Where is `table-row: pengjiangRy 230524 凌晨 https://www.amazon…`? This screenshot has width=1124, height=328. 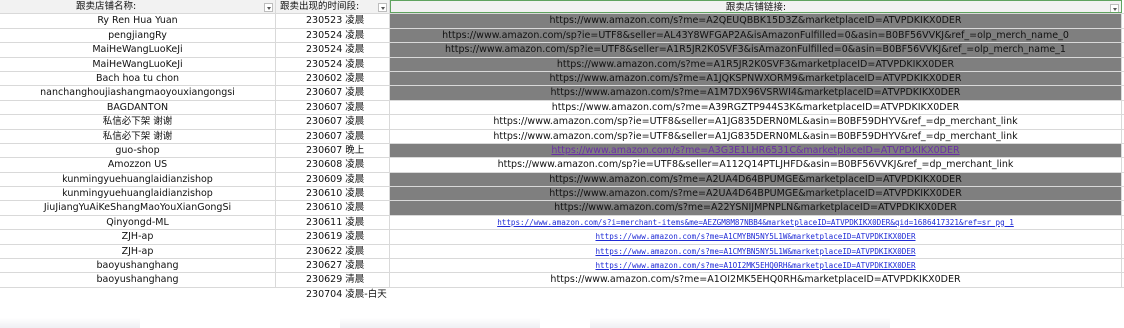 table-row: pengjiangRy 230524 凌晨 https://www.amazon… is located at coordinates (562, 36).